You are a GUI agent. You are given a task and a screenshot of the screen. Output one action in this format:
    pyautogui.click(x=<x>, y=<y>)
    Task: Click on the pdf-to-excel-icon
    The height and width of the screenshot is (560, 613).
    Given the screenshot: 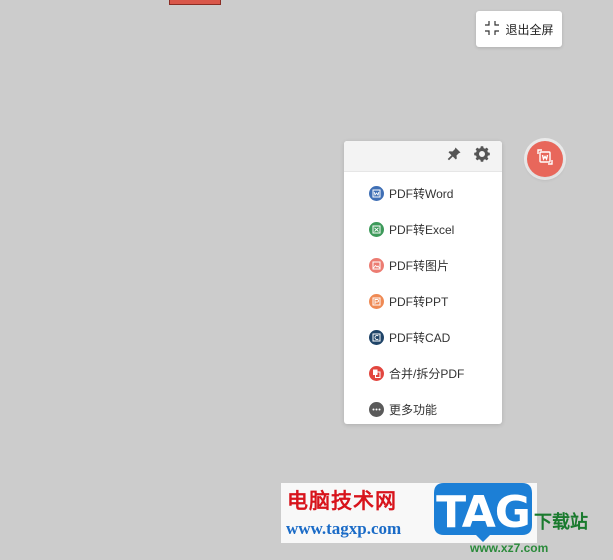 What is the action you would take?
    pyautogui.click(x=376, y=229)
    